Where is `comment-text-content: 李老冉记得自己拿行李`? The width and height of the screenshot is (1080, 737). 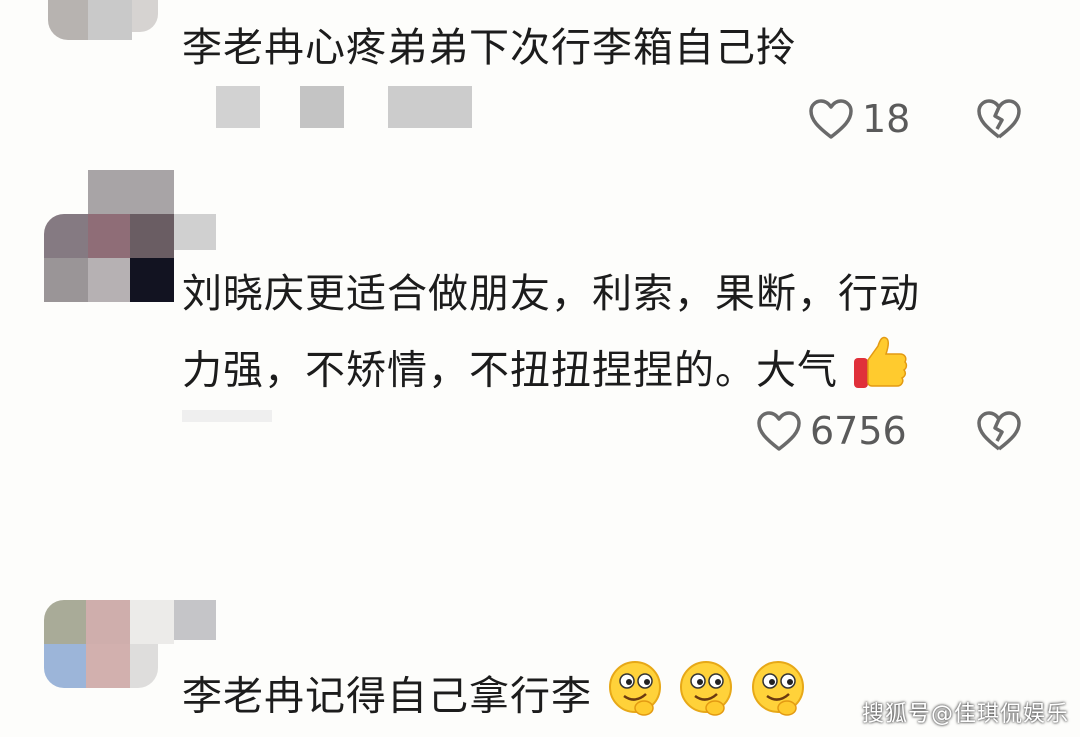
comment-text-content: 李老冉记得自己拿行李 is located at coordinates (387, 696).